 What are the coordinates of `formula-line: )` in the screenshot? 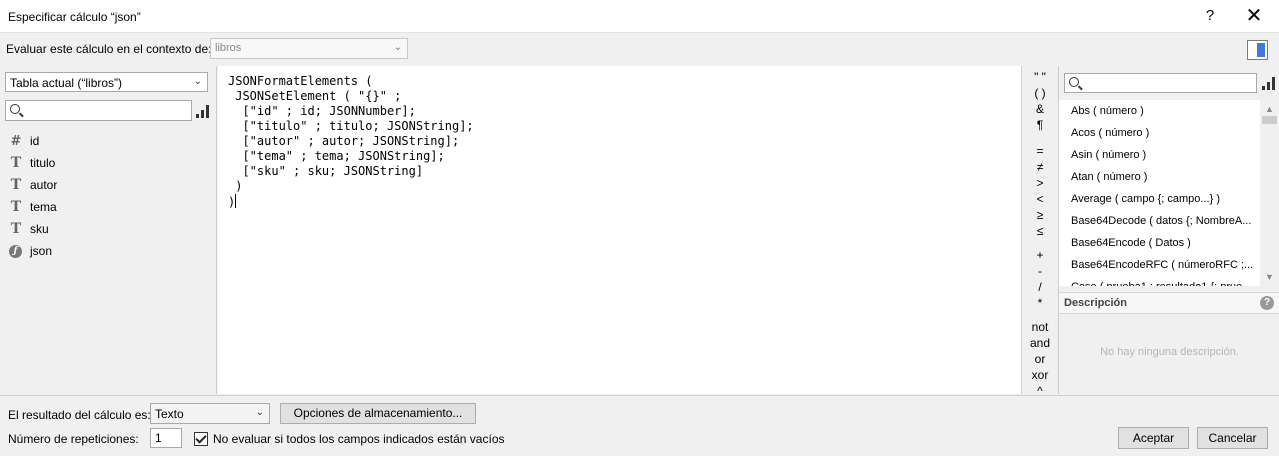 It's located at (351, 202).